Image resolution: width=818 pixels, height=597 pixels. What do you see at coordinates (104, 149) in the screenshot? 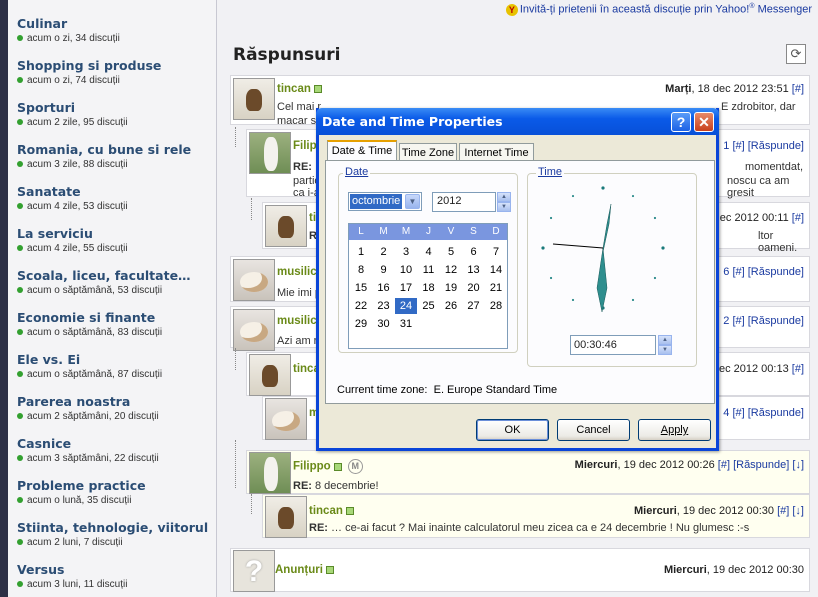
I see `category-title: Romania, cu bune si rele` at bounding box center [104, 149].